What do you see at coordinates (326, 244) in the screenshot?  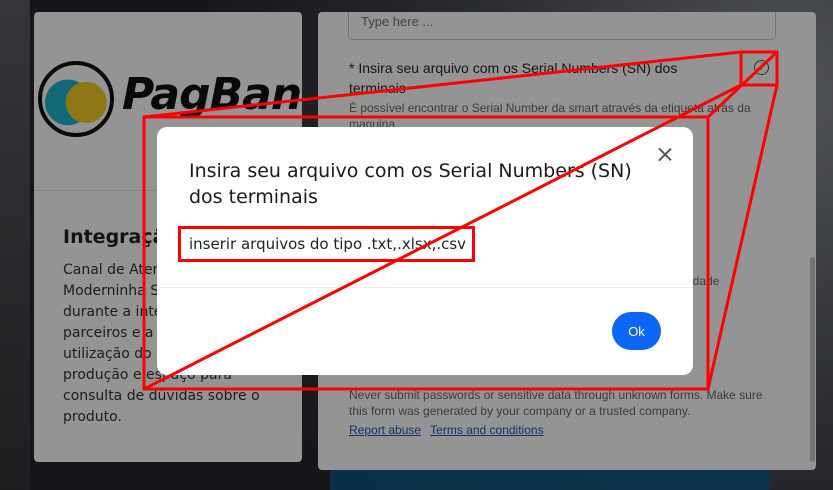 I see `annotation-highlight-box` at bounding box center [326, 244].